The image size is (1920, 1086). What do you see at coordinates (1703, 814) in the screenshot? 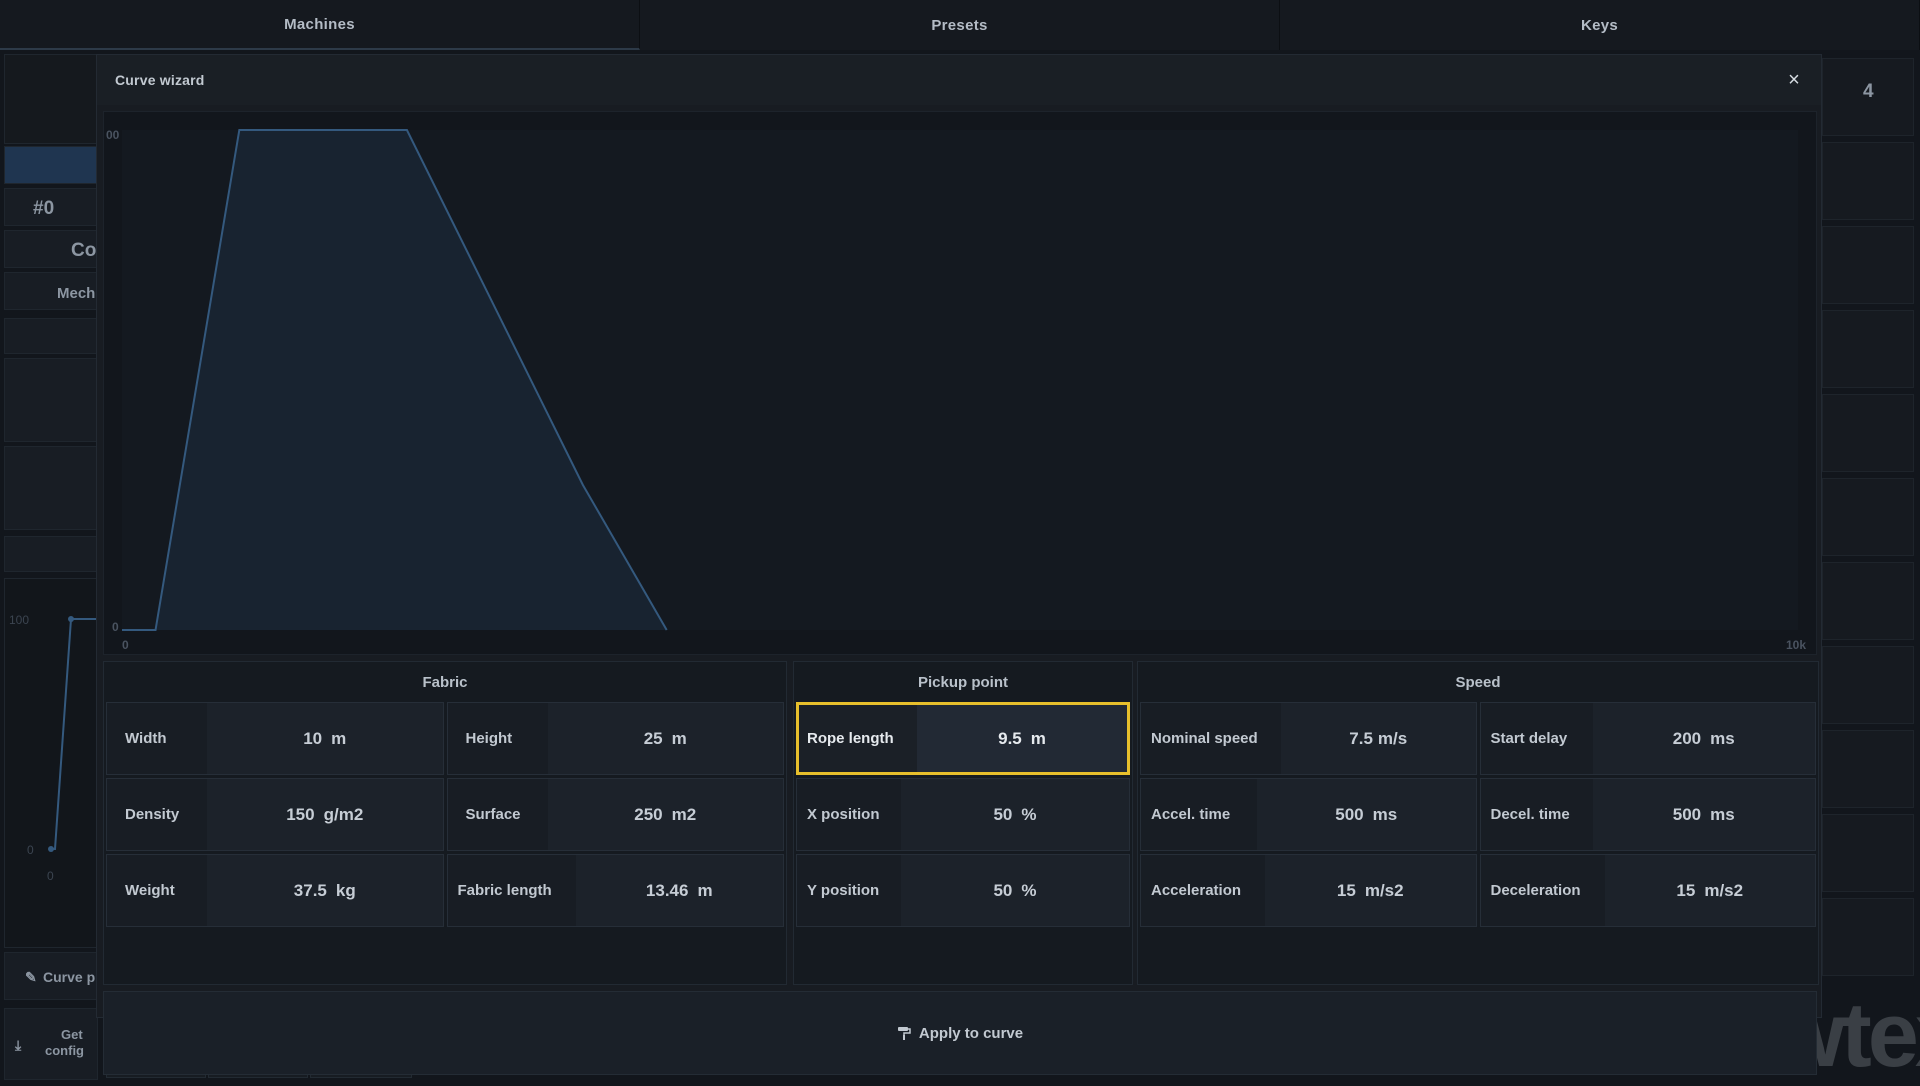
I see `decel-time-value: 500 ms` at bounding box center [1703, 814].